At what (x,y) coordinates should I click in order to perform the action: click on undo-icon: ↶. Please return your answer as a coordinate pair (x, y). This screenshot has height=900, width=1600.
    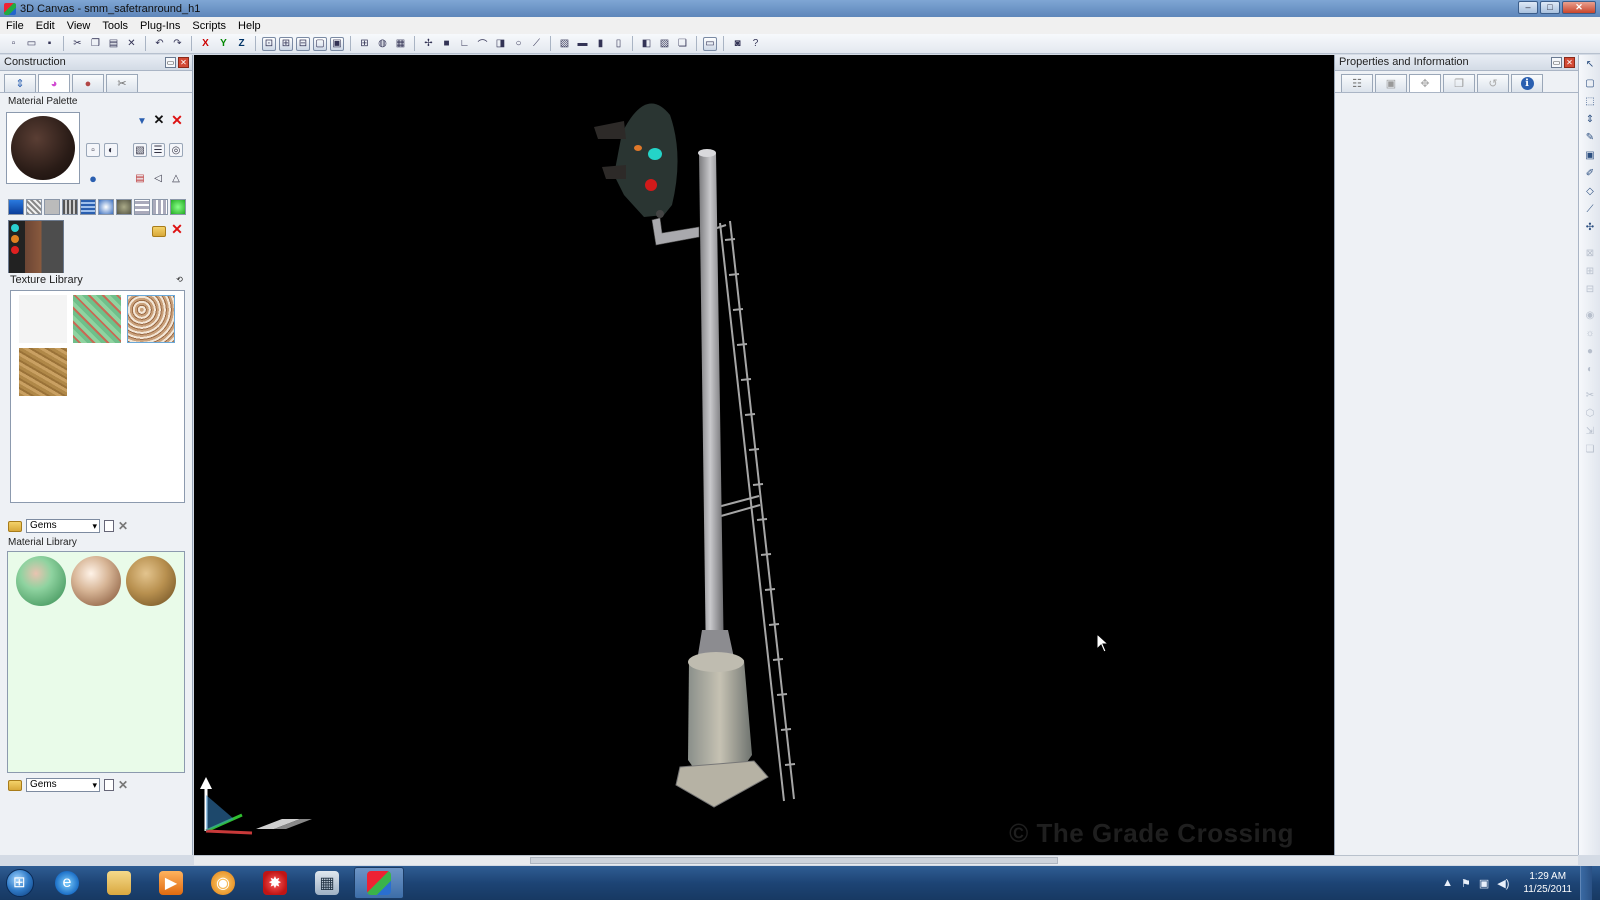
    Looking at the image, I should click on (159, 43).